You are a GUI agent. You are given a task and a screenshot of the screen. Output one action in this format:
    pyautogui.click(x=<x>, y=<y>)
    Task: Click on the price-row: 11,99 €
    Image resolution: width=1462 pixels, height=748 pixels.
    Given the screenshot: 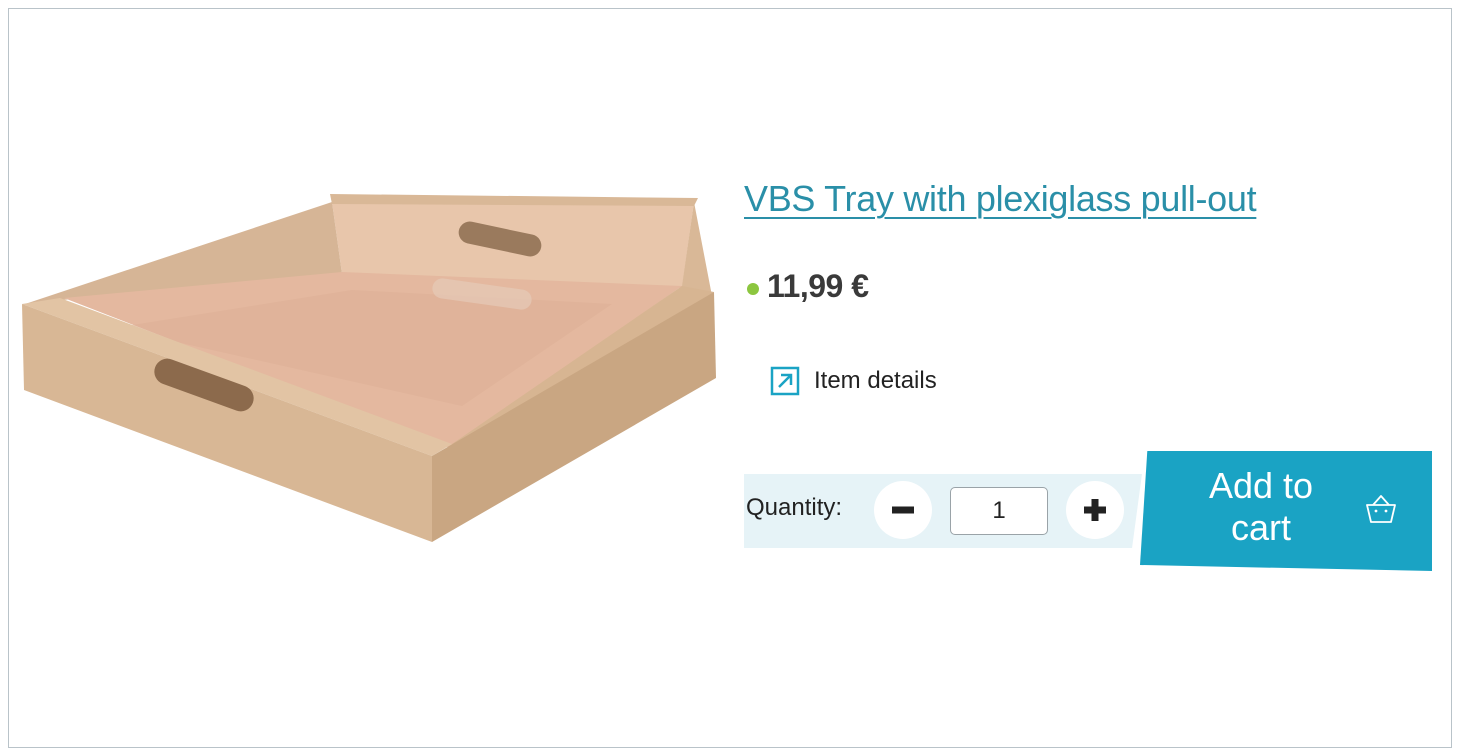 What is the action you would take?
    pyautogui.click(x=808, y=286)
    